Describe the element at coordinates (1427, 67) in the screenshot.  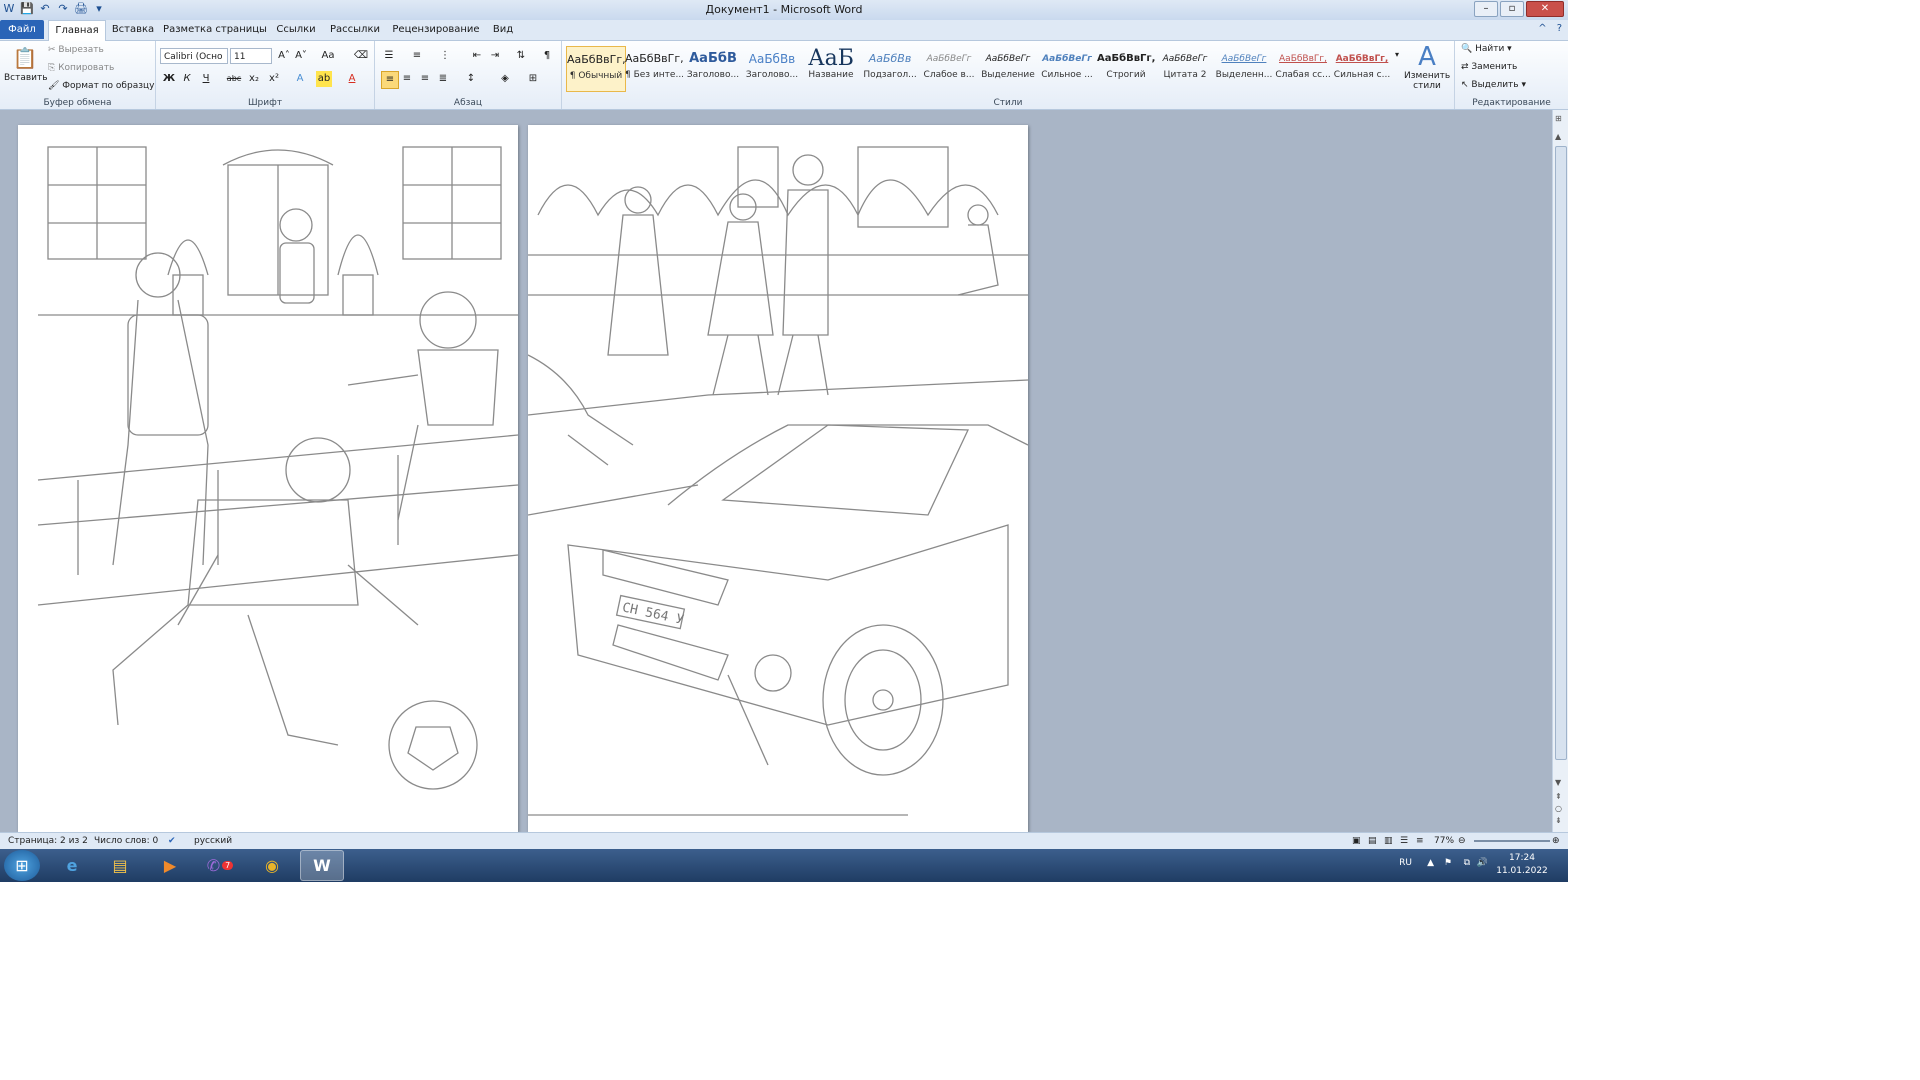
I see `change-styles-button: A Изменить стили` at that location.